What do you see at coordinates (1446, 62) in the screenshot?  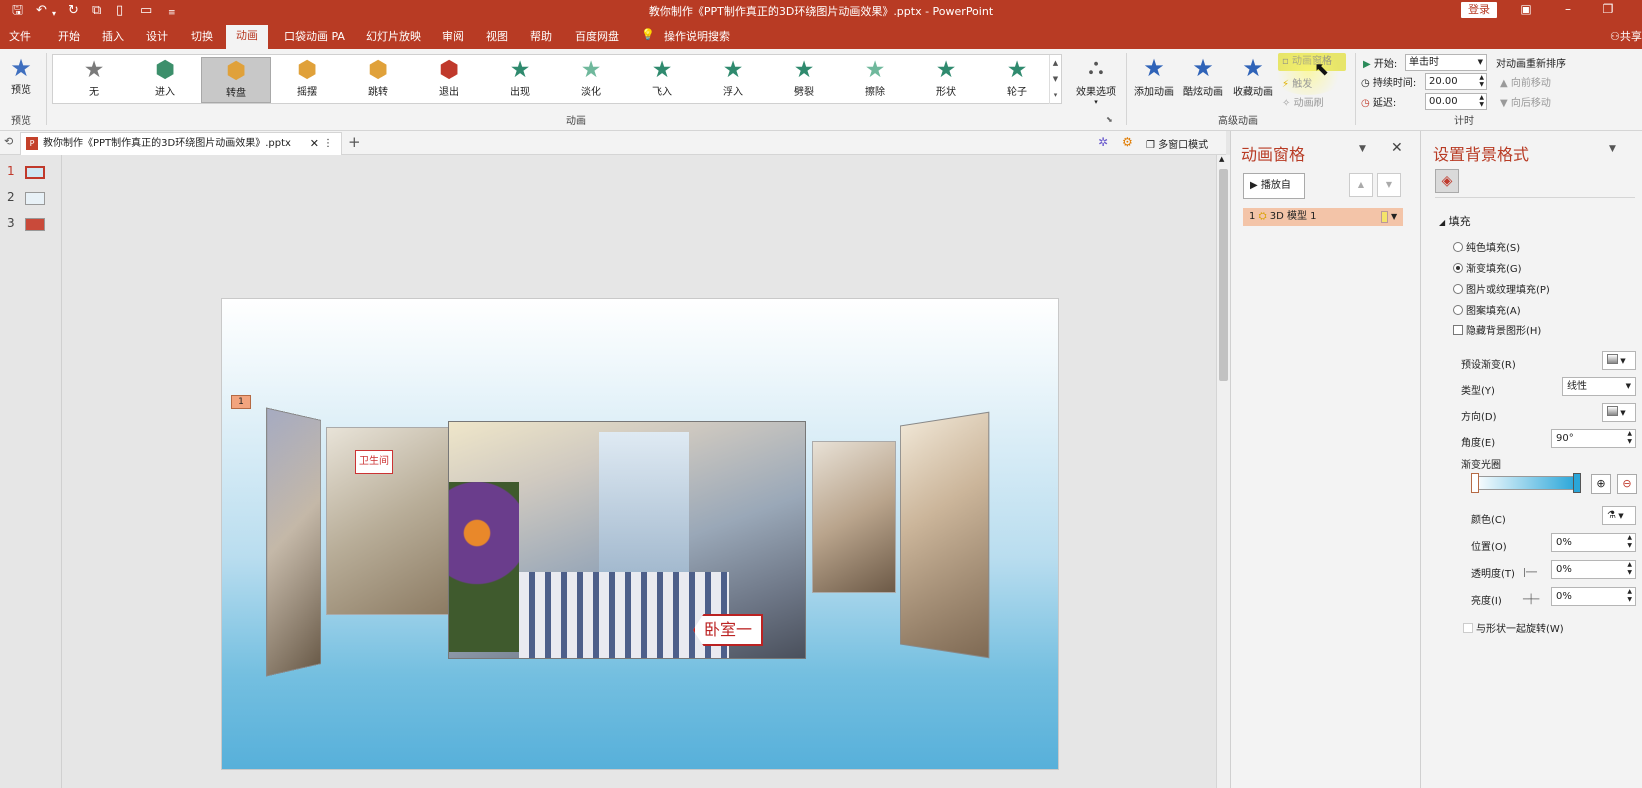 I see `start-select: 单击时 ▼` at bounding box center [1446, 62].